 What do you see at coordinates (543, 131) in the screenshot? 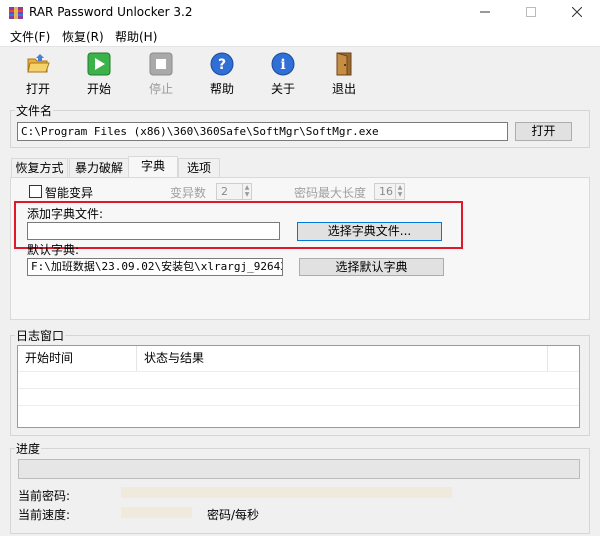
I see `open-file-button: 打开` at bounding box center [543, 131].